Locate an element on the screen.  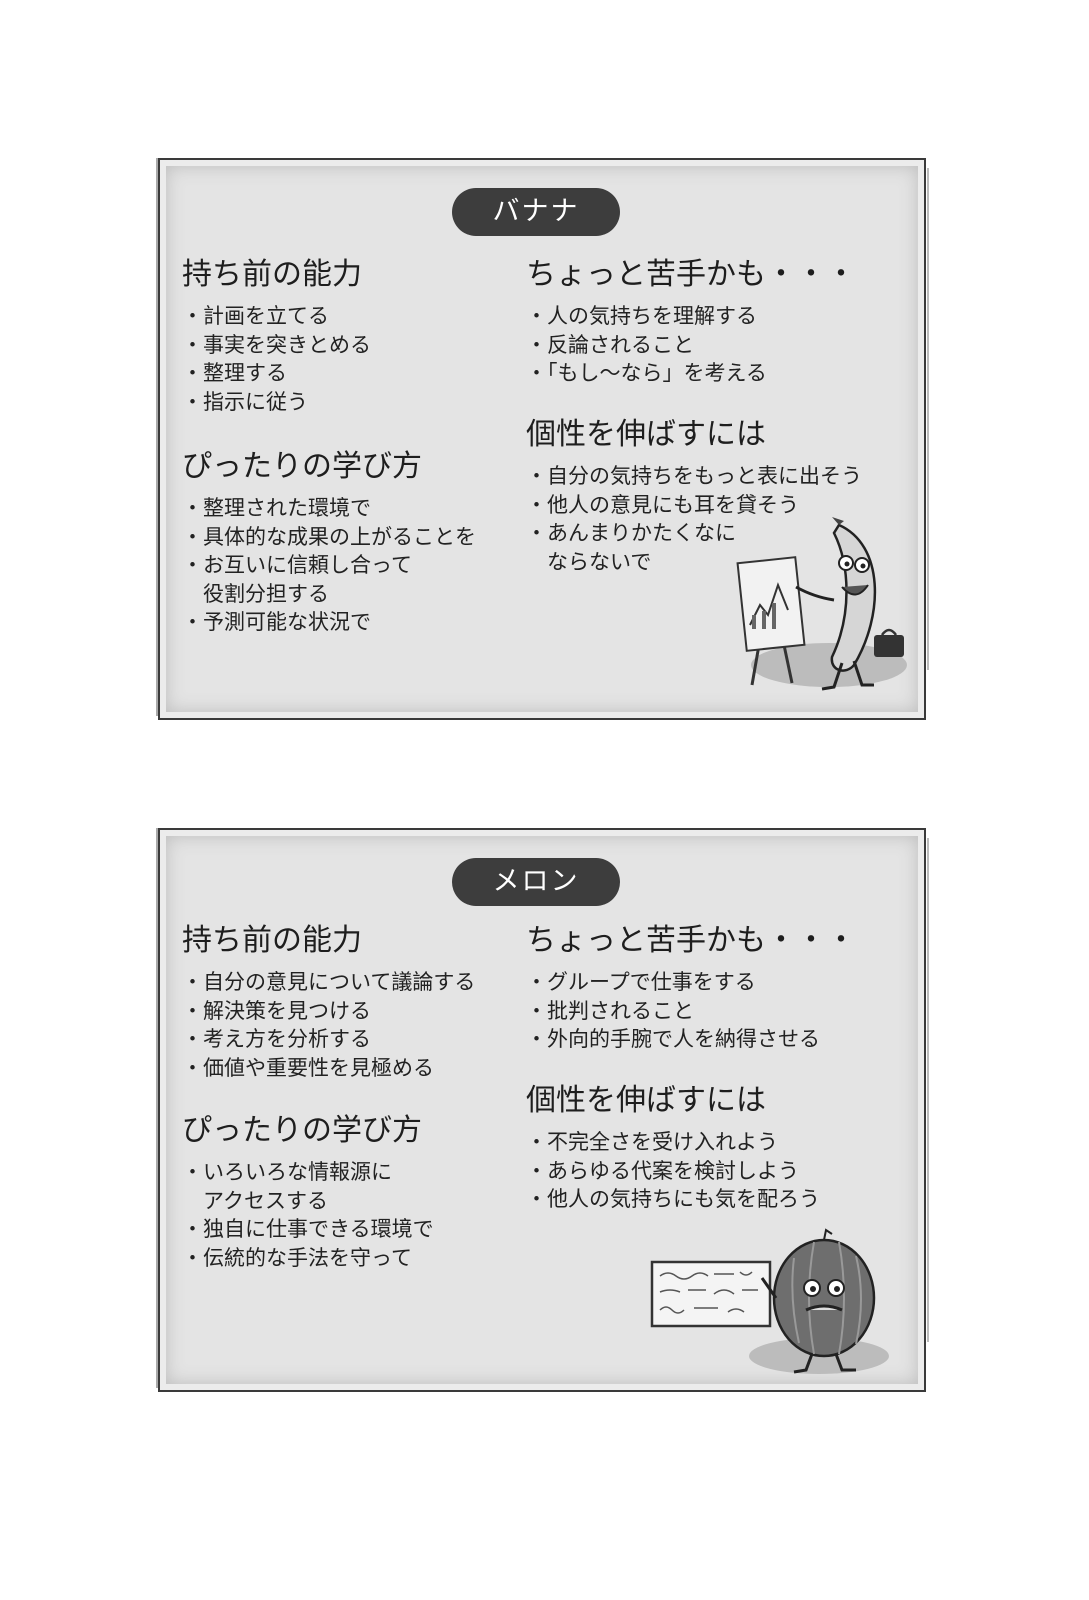
list-item: 整理された環境で is located at coordinates (329, 508).